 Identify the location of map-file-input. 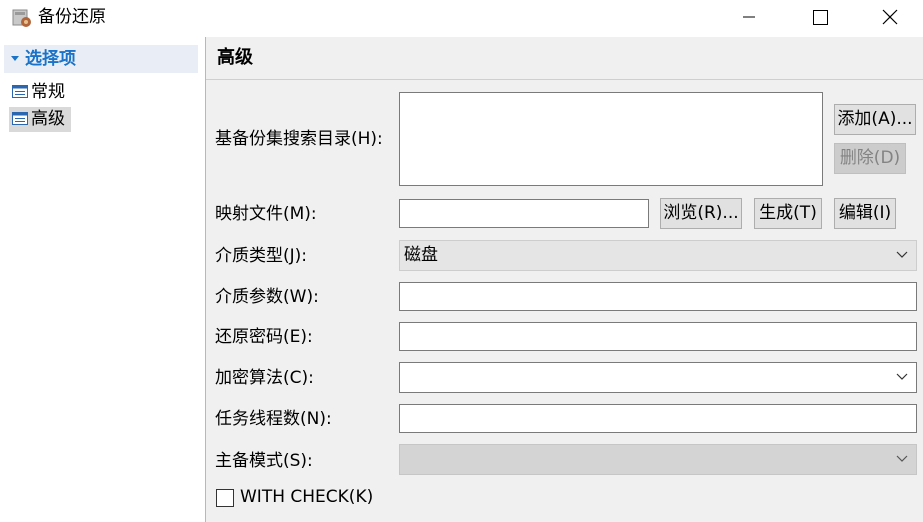
(524, 213).